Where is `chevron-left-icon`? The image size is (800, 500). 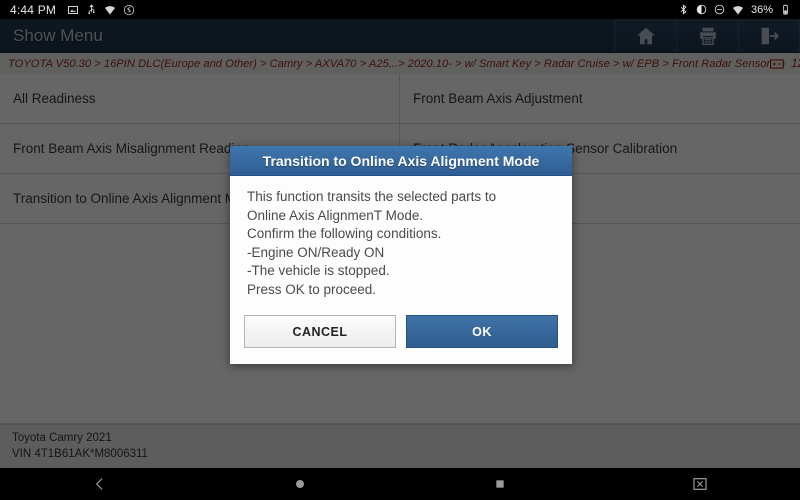
chevron-left-icon is located at coordinates (99, 484).